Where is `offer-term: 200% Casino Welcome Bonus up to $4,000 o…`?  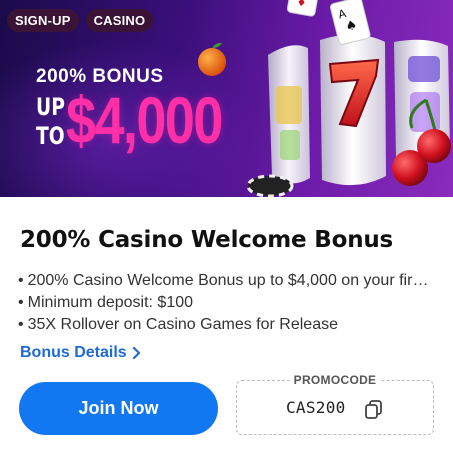
offer-term: 200% Casino Welcome Bonus up to $4,000 o… is located at coordinates (227, 281).